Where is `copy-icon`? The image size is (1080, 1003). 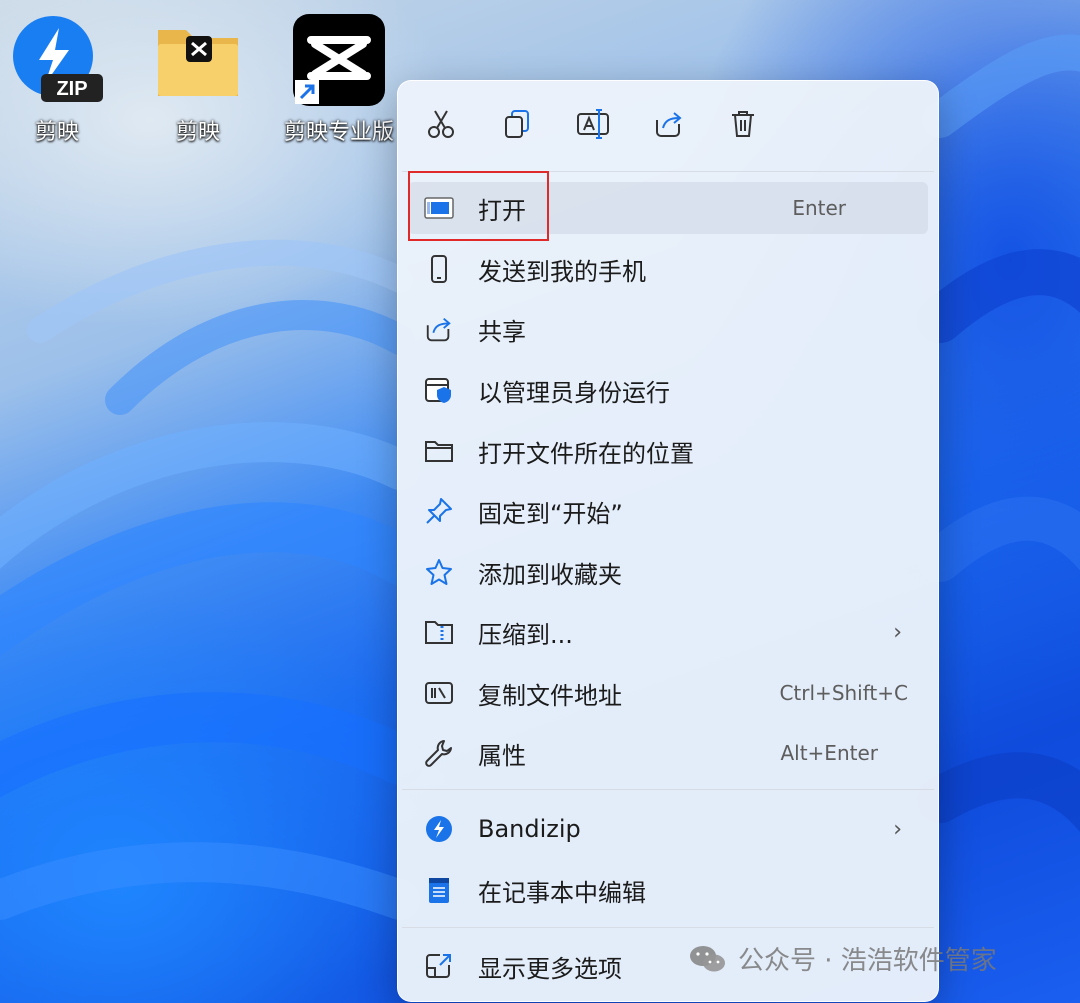
copy-icon is located at coordinates (517, 124).